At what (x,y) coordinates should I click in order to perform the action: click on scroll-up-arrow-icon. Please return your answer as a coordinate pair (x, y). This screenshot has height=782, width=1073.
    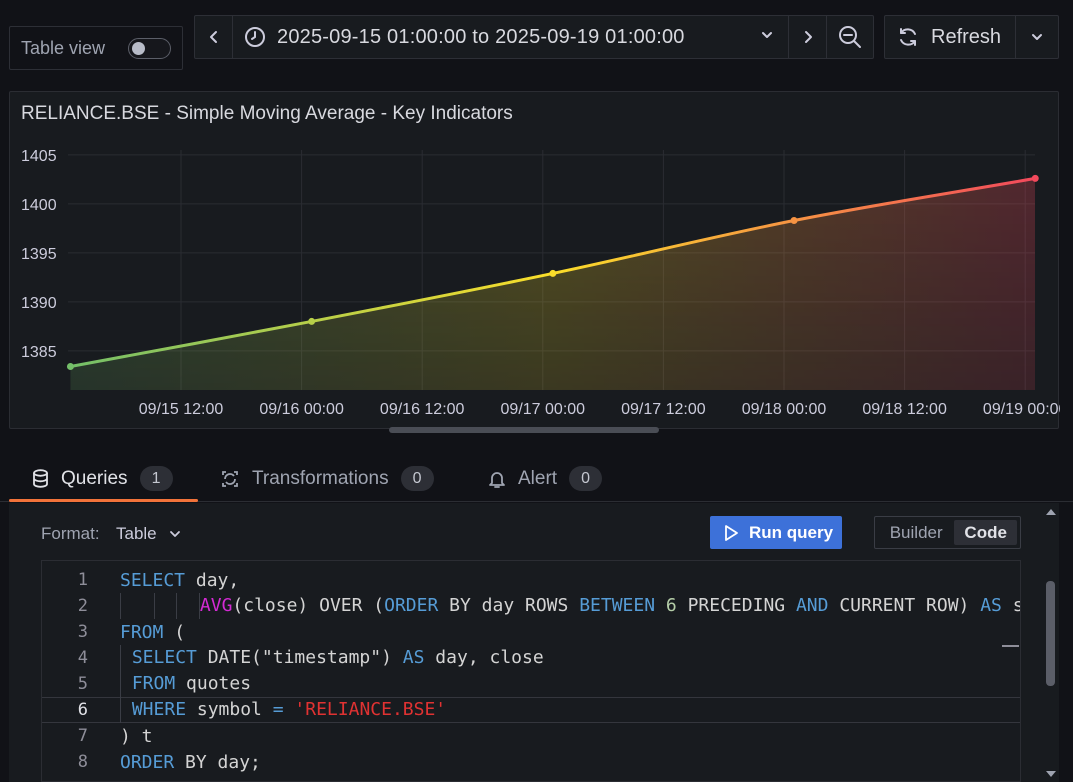
    Looking at the image, I should click on (1051, 512).